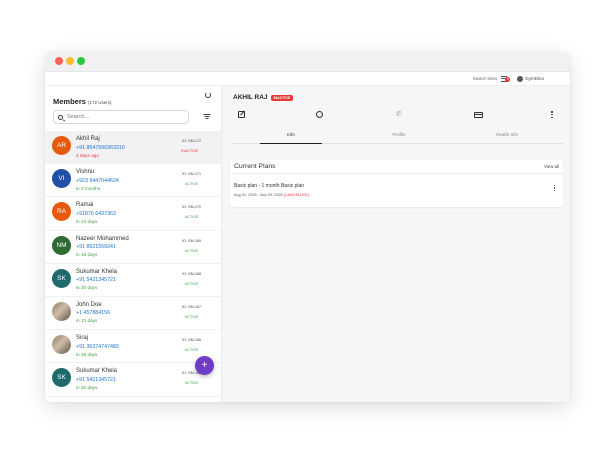 This screenshot has width=616, height=449. What do you see at coordinates (59, 61) in the screenshot?
I see `close-window-button` at bounding box center [59, 61].